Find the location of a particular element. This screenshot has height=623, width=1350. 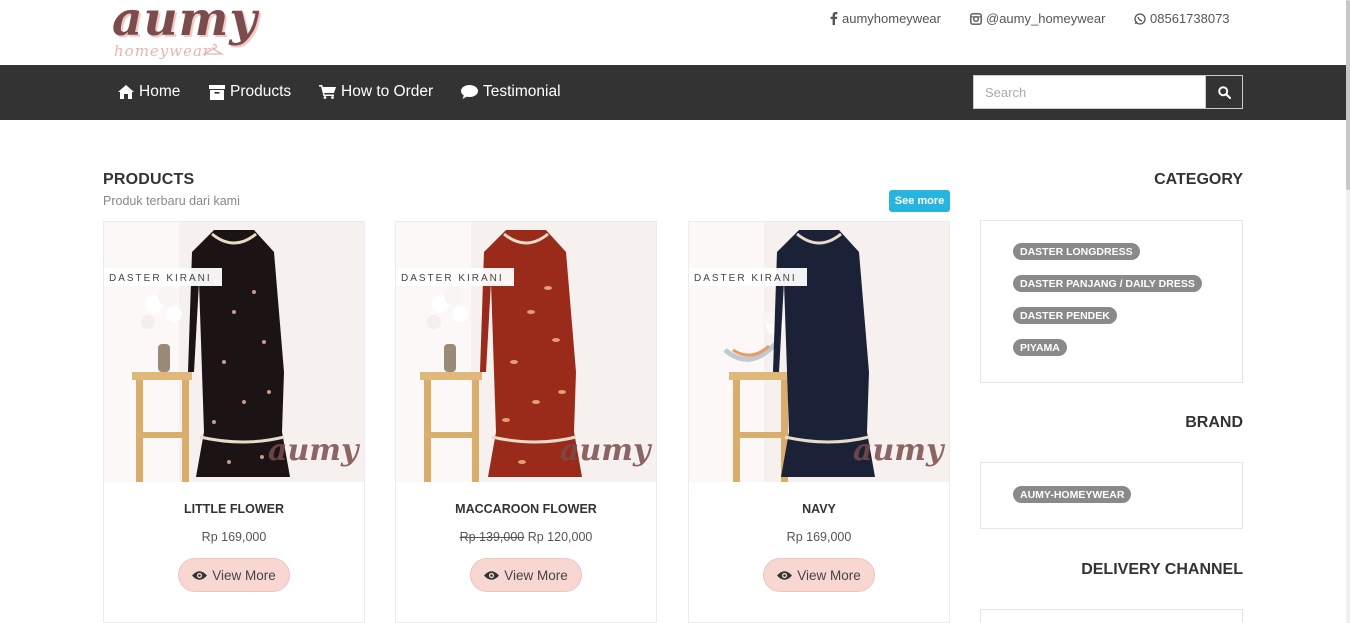

category-heading: CATEGORY is located at coordinates (1198, 179).